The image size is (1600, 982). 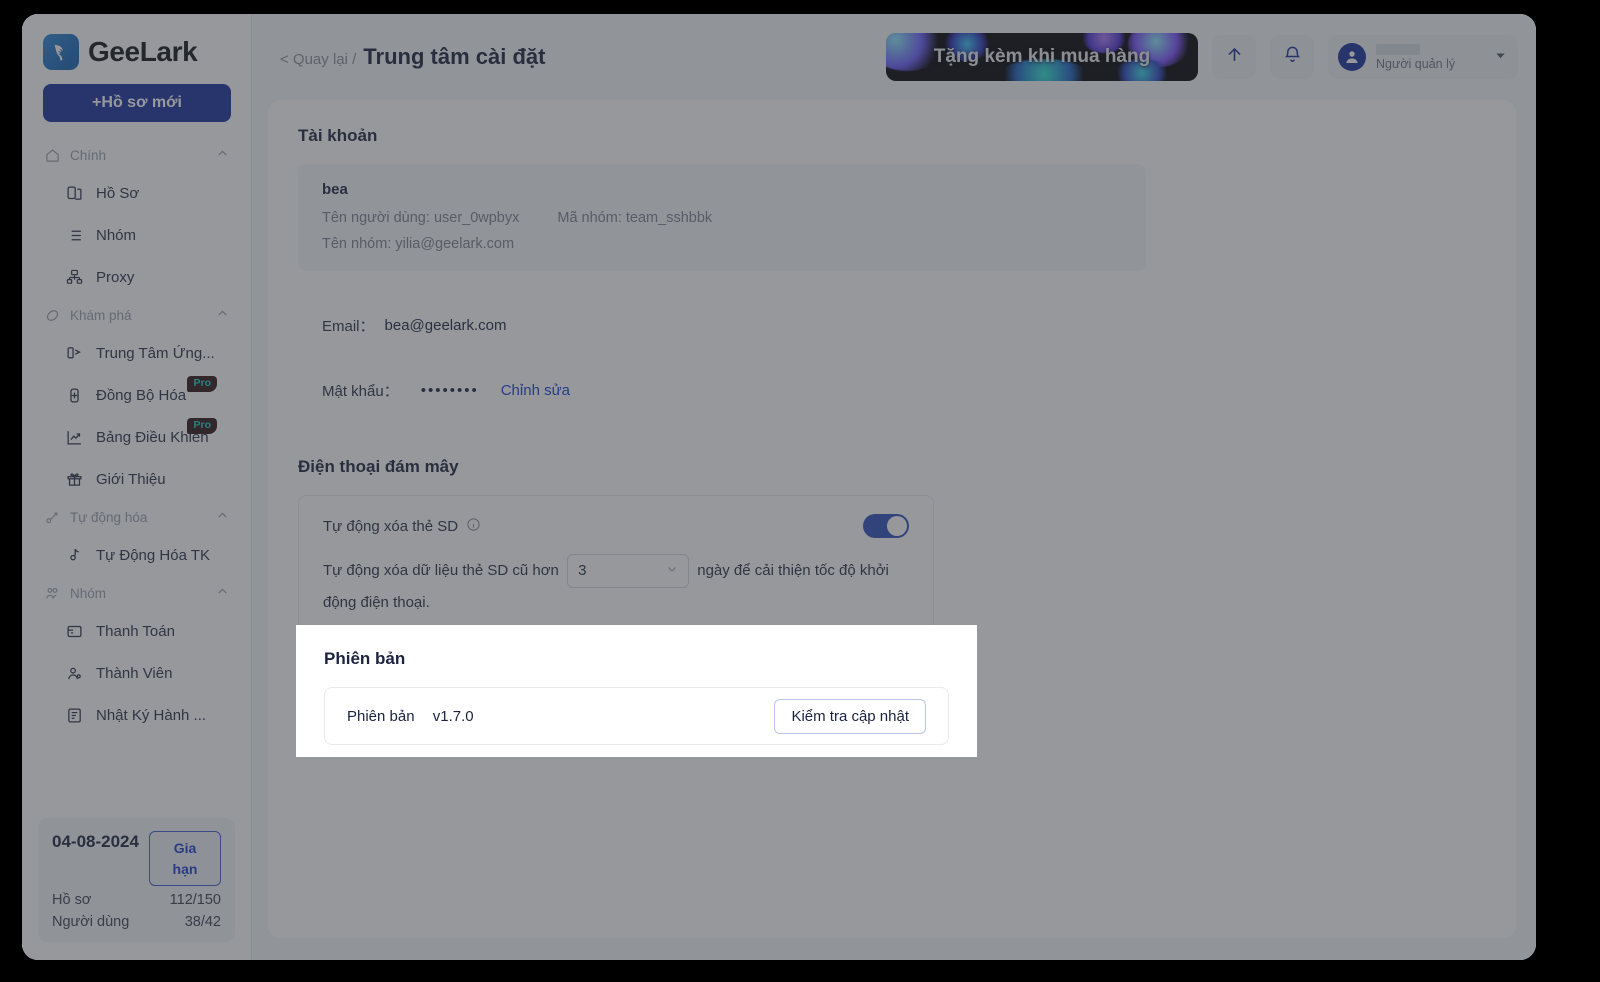 I want to click on sidebar-group-label: Nhóm, so click(x=88, y=593).